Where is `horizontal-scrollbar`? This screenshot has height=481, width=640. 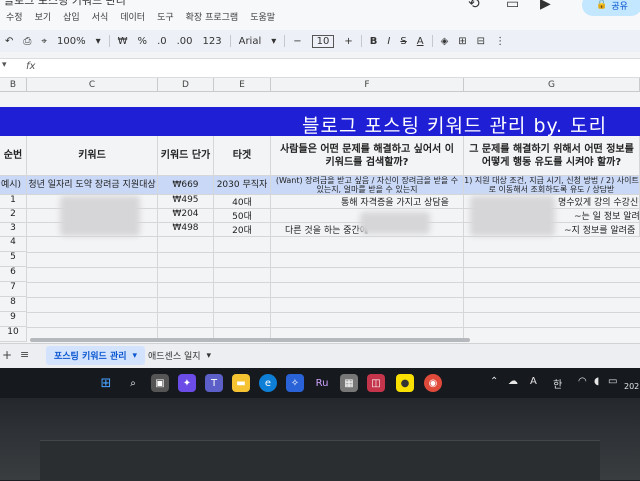
horizontal-scrollbar is located at coordinates (250, 340).